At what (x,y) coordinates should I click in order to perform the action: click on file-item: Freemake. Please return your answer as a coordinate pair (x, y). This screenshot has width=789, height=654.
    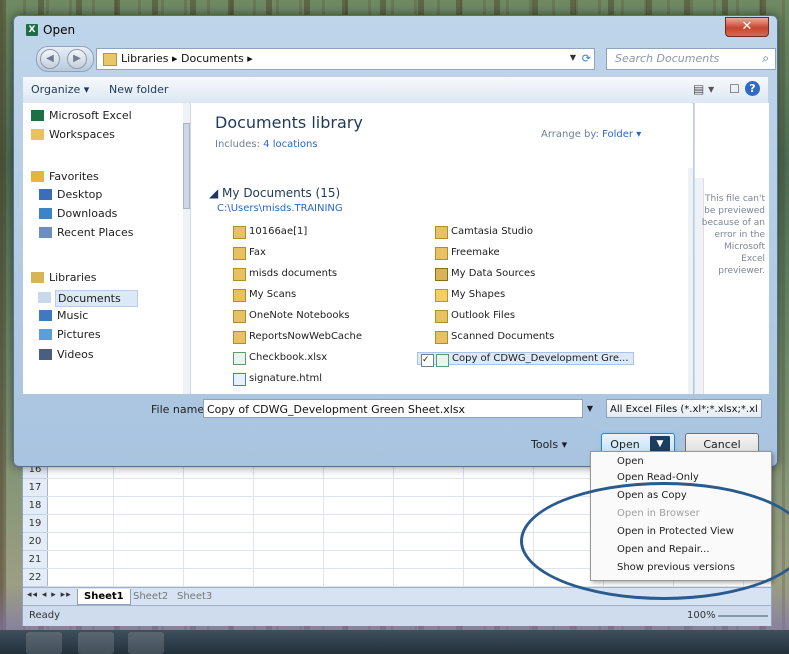
    Looking at the image, I should click on (467, 253).